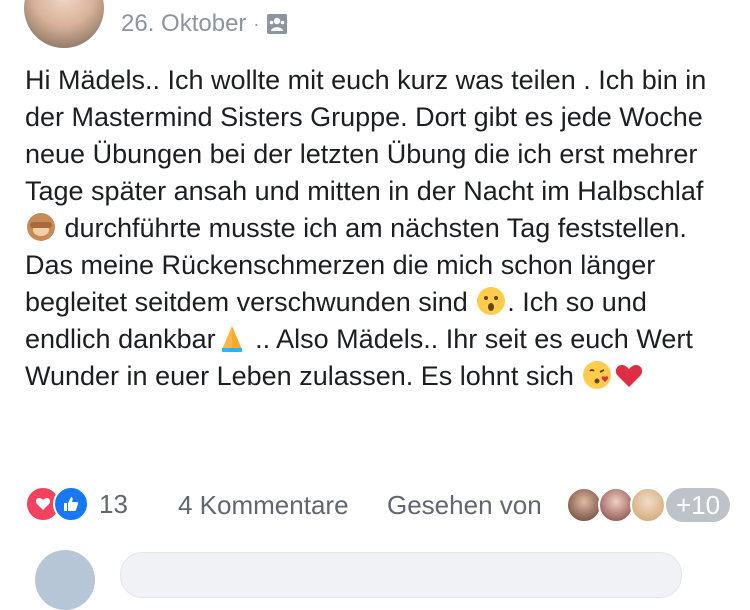  I want to click on hushed-face-icon, so click(491, 301).